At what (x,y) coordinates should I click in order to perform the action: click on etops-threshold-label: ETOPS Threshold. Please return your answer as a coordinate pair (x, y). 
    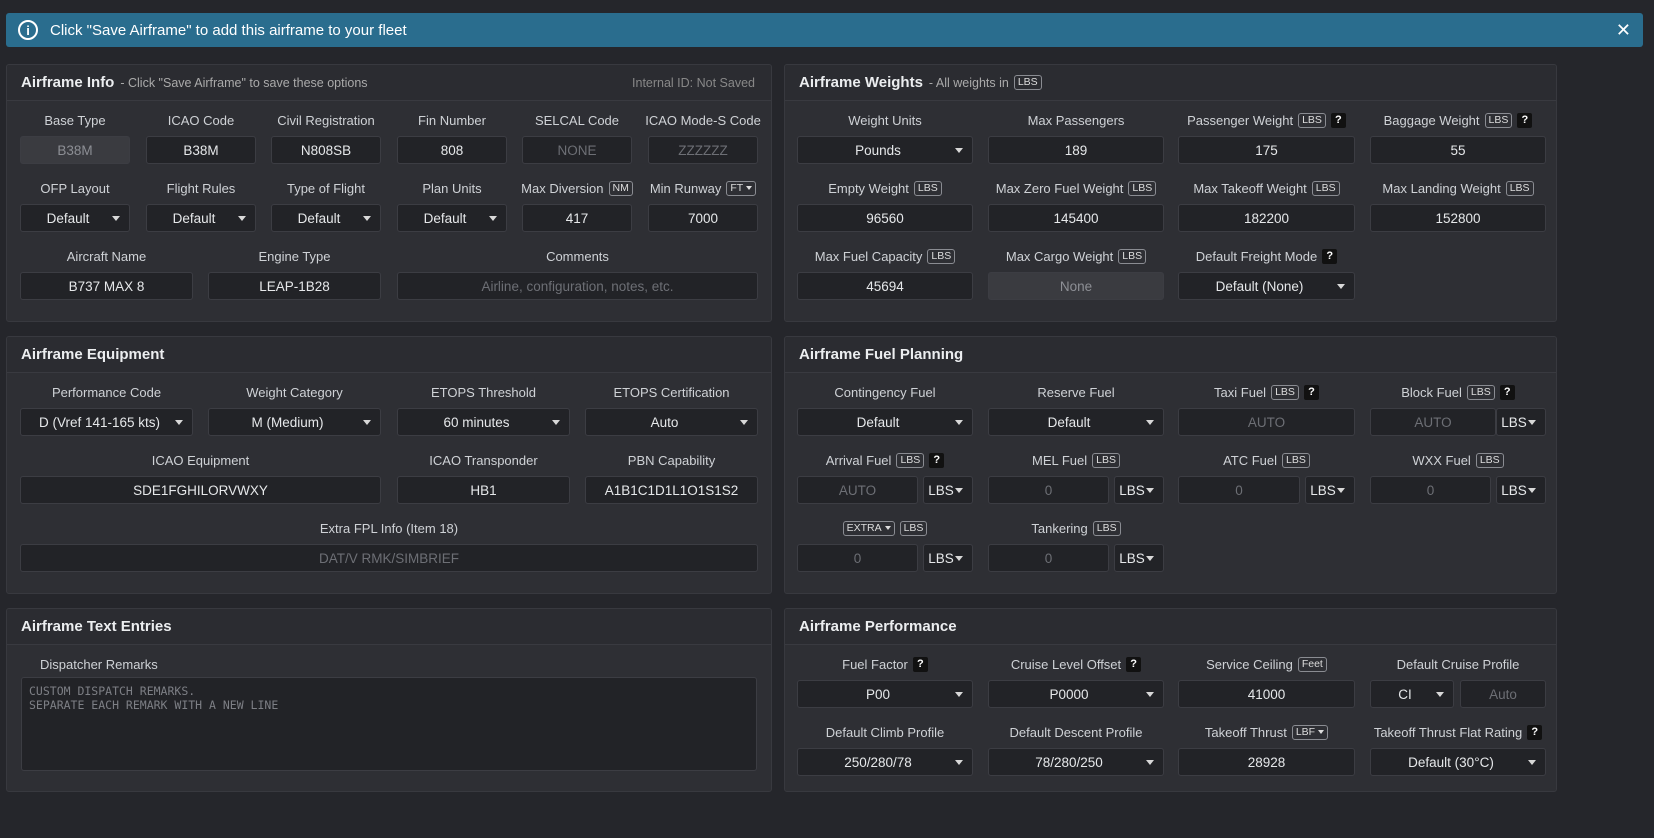
    Looking at the image, I should click on (483, 392).